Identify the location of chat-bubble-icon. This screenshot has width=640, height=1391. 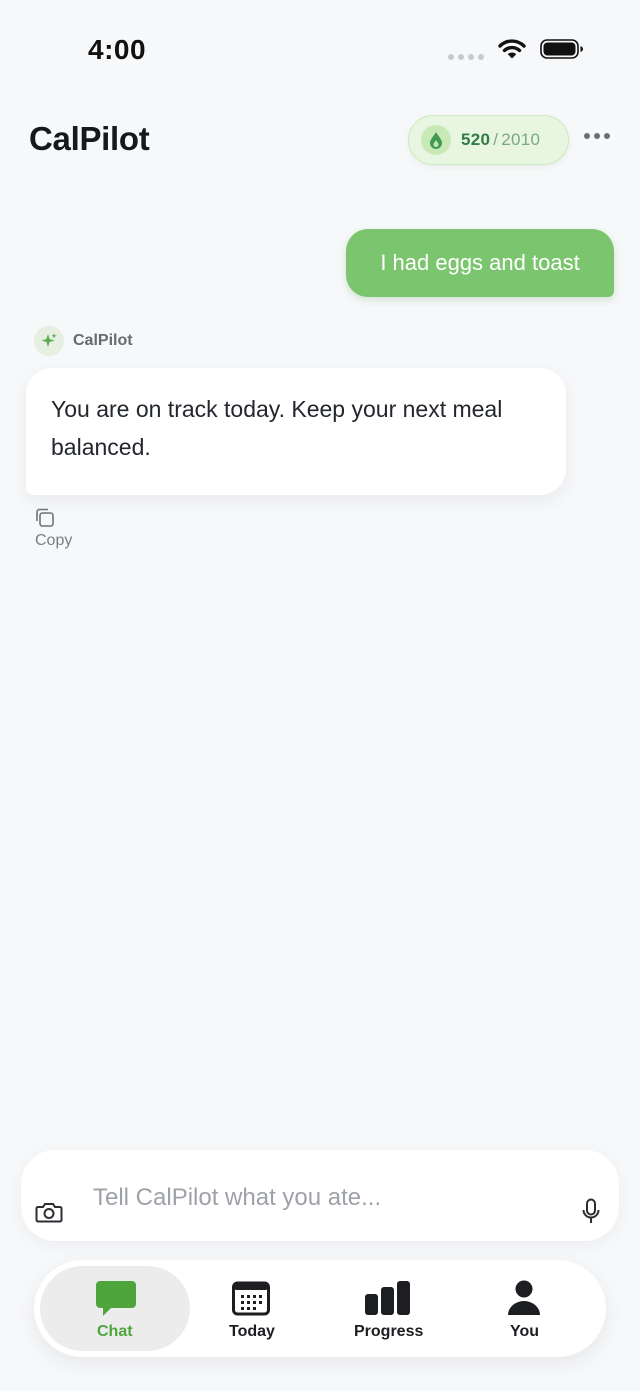
(116, 1298).